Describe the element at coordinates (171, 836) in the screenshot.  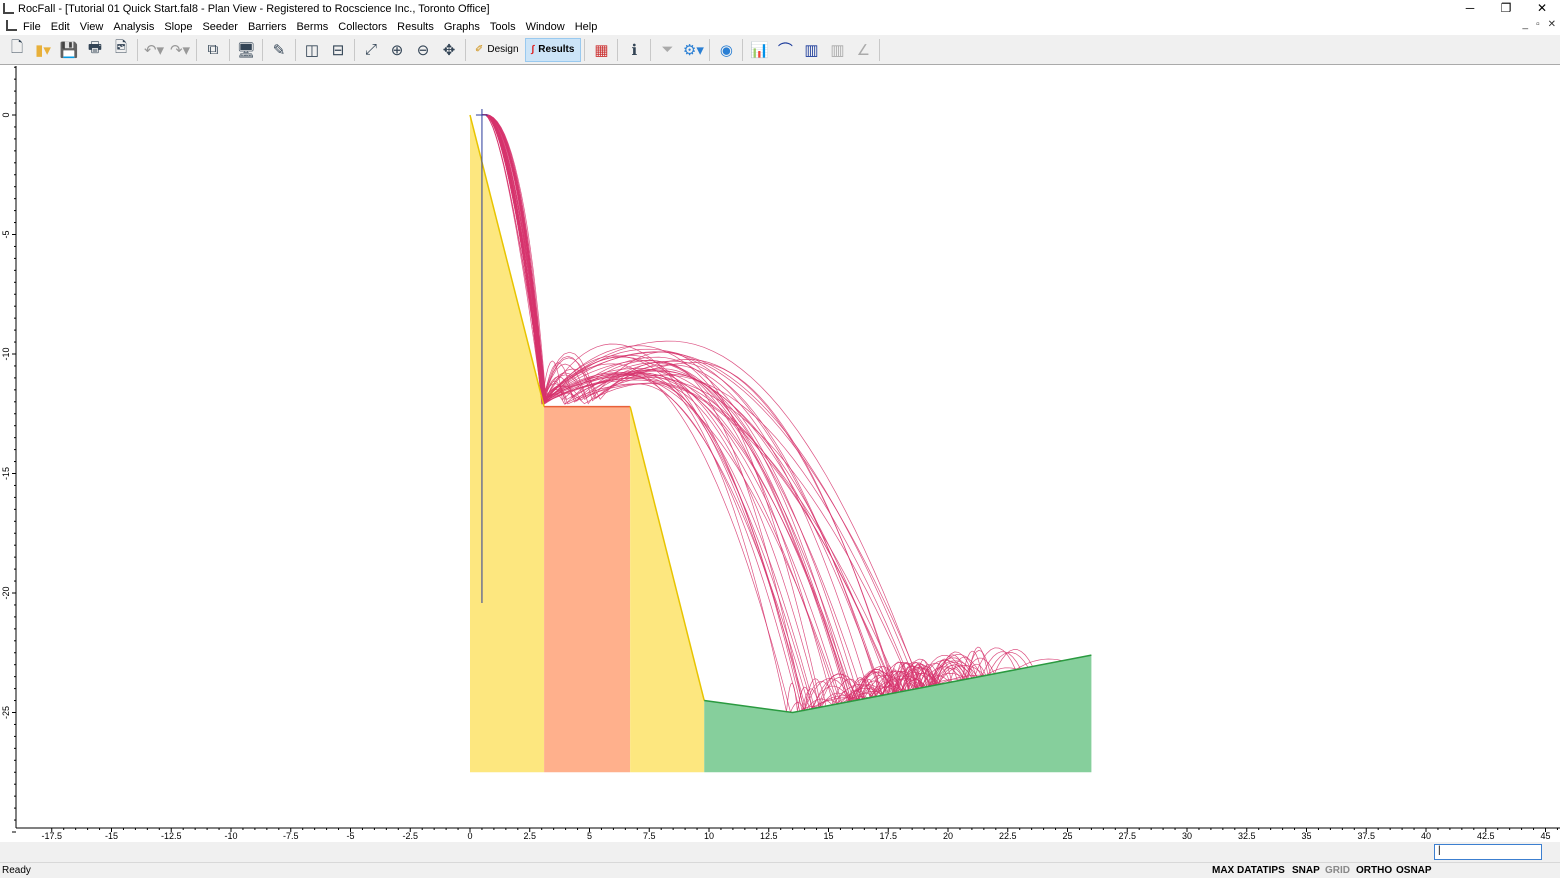
I see `x-tick-label: -12.5` at that location.